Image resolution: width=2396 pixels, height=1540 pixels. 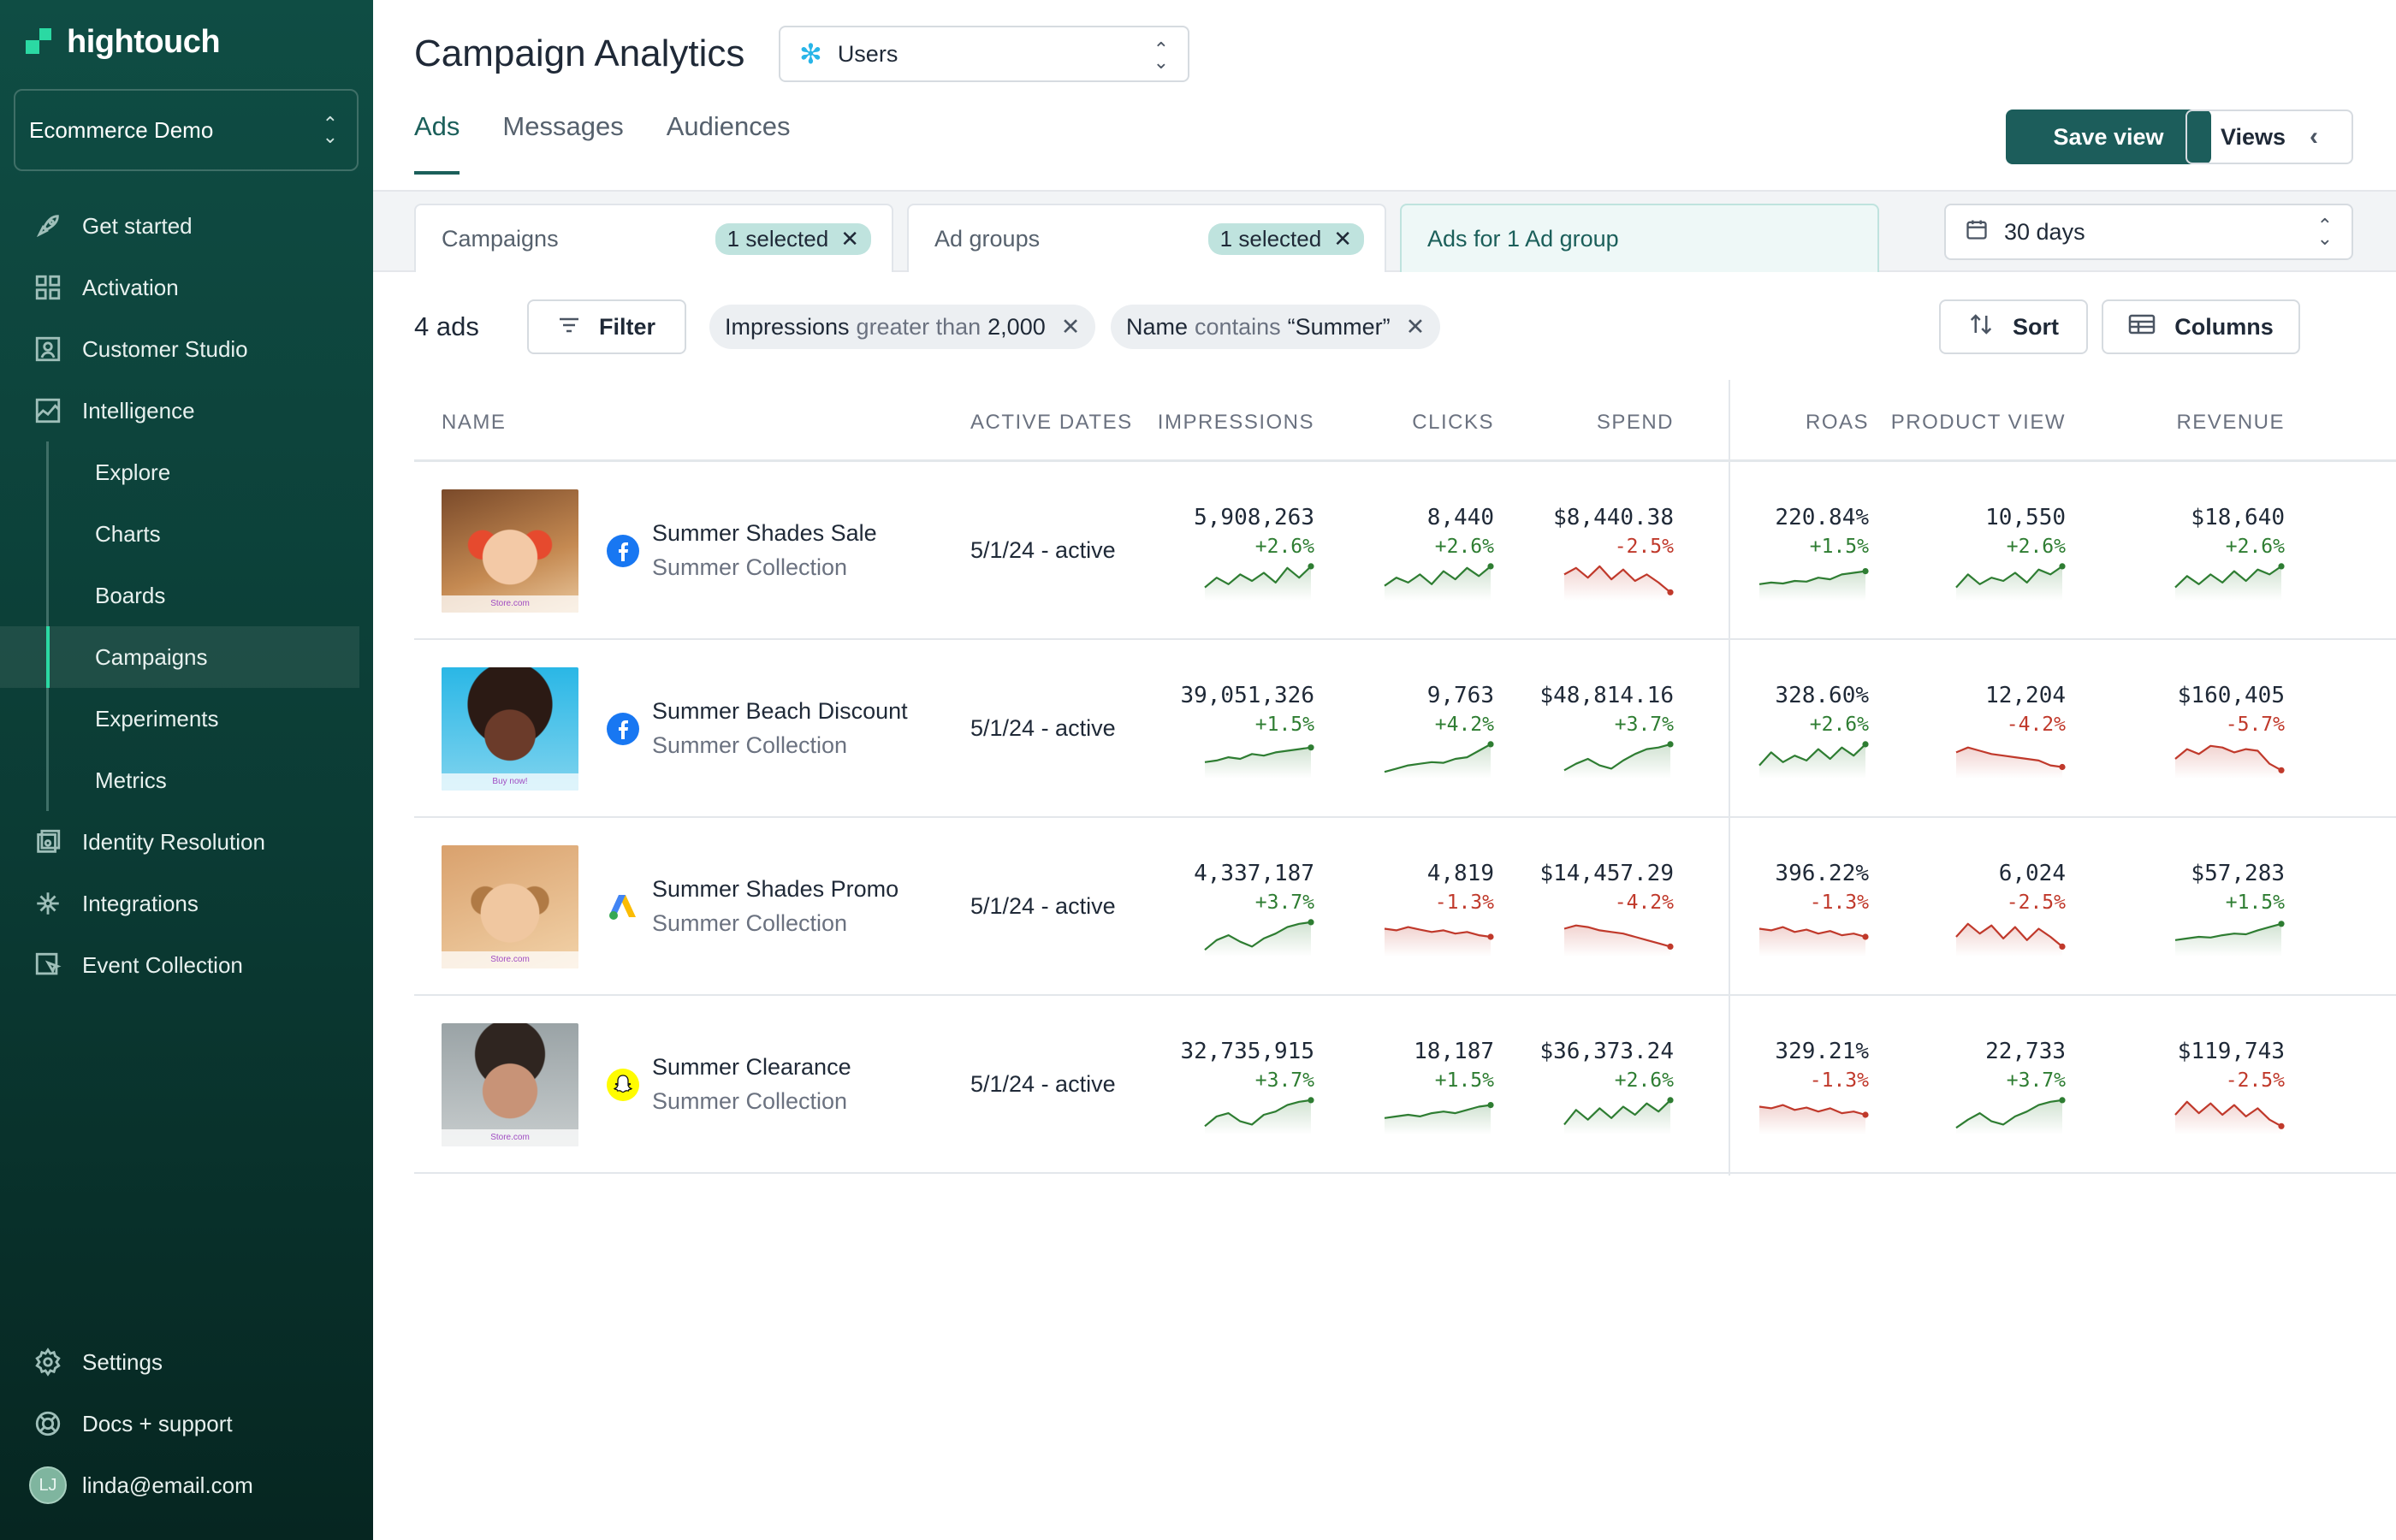 I want to click on sort-button-label: Sort, so click(x=2036, y=326).